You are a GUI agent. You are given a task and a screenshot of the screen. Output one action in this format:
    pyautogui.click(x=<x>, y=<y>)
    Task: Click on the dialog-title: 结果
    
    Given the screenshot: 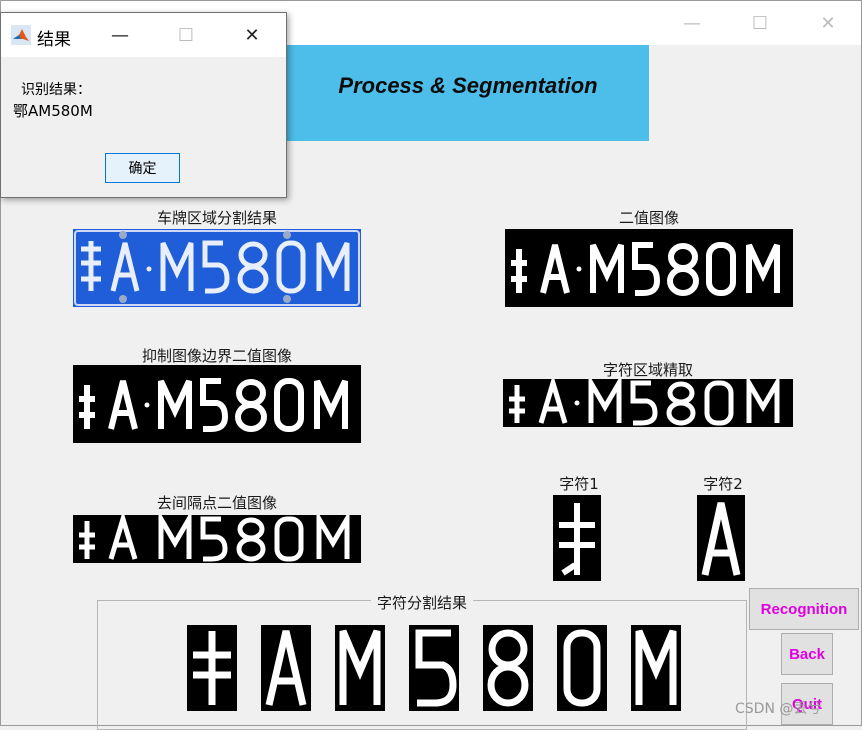 What is the action you would take?
    pyautogui.click(x=54, y=40)
    